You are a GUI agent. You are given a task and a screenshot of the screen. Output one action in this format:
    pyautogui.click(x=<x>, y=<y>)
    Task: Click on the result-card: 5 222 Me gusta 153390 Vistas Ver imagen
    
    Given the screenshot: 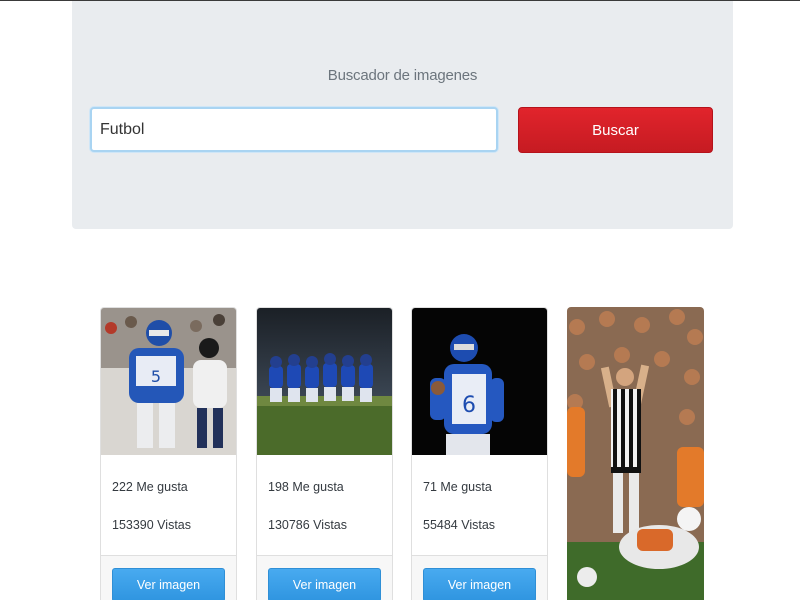 What is the action you would take?
    pyautogui.click(x=168, y=453)
    